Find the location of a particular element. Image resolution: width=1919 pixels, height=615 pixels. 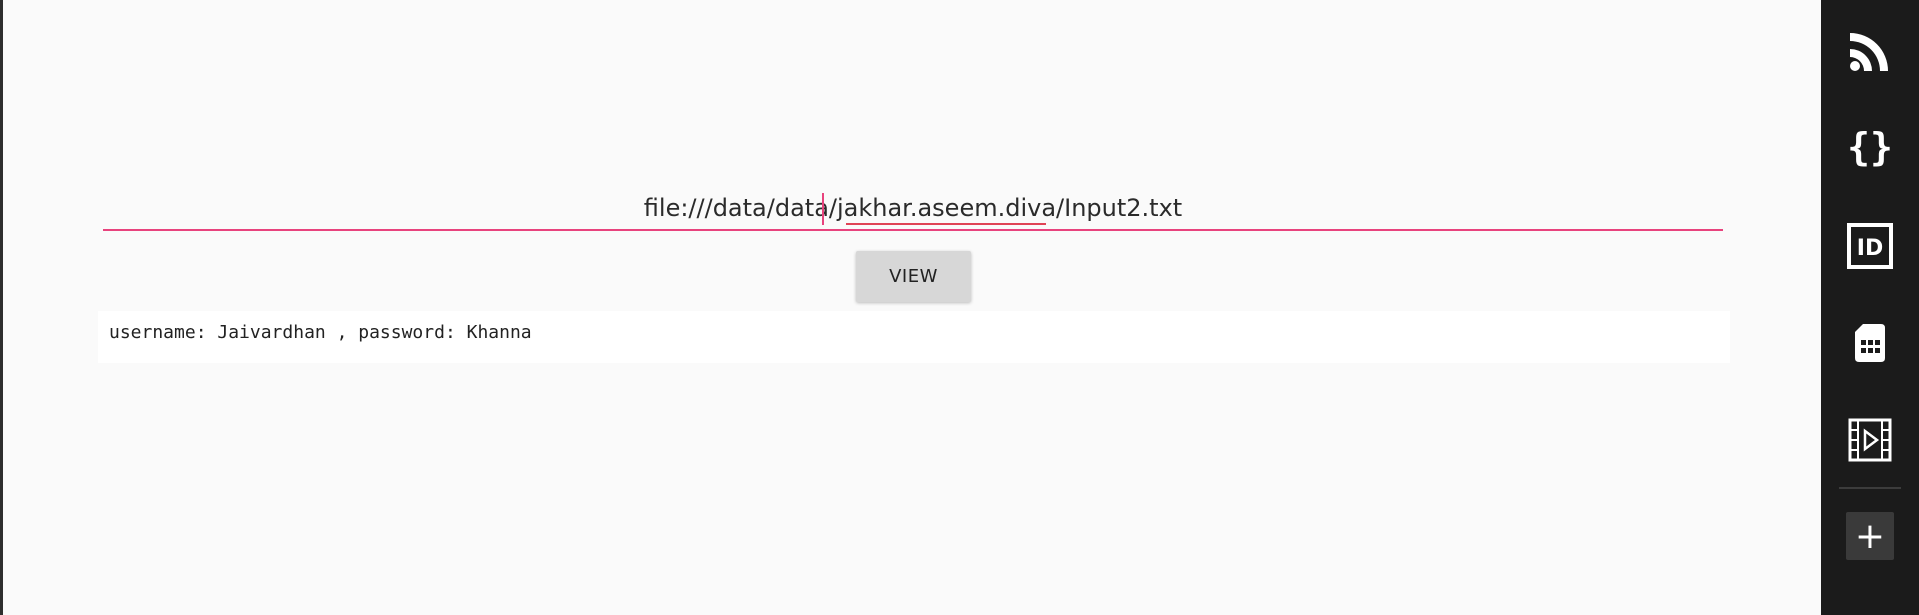

svg-text: ID is located at coordinates (1870, 248).